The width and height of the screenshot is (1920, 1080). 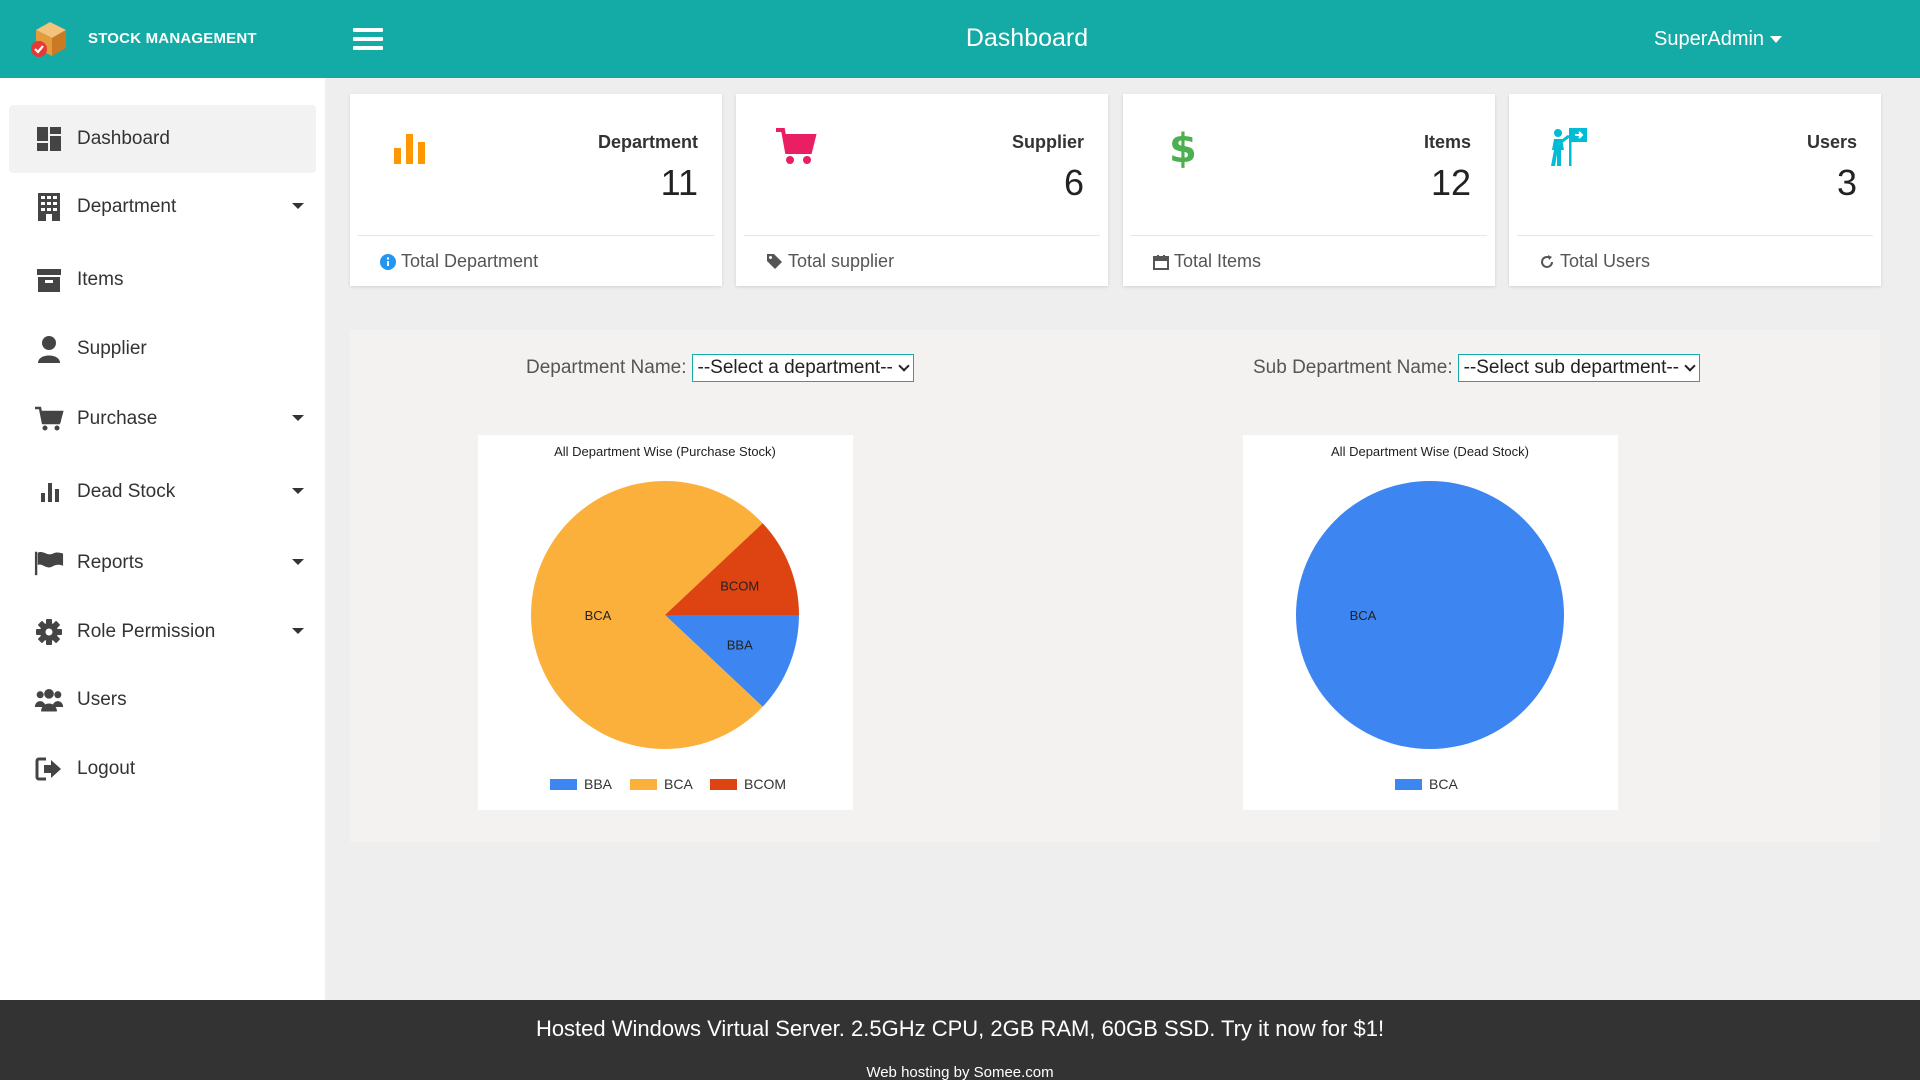 What do you see at coordinates (162, 280) in the screenshot?
I see `sidebar-item-items: Items` at bounding box center [162, 280].